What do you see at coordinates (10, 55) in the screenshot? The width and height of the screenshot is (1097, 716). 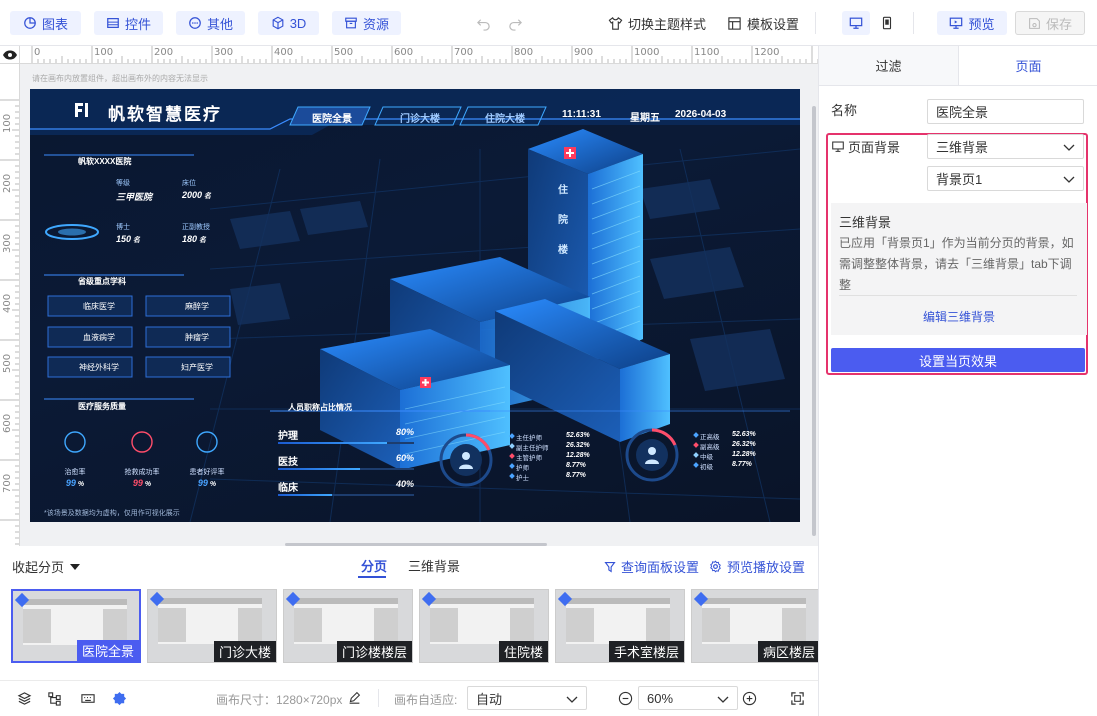 I see `ruler-corner` at bounding box center [10, 55].